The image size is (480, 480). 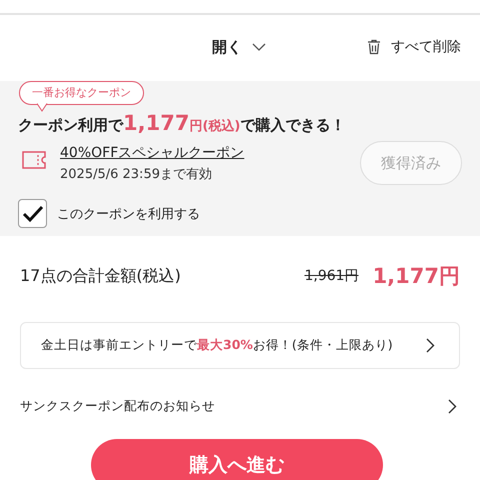 I want to click on ticket-icon, so click(x=34, y=160).